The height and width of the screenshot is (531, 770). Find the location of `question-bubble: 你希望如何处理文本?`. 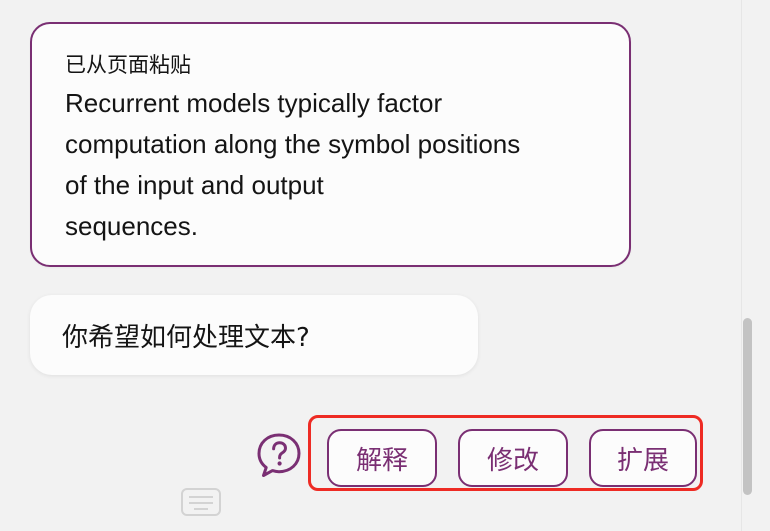

question-bubble: 你希望如何处理文本? is located at coordinates (254, 335).